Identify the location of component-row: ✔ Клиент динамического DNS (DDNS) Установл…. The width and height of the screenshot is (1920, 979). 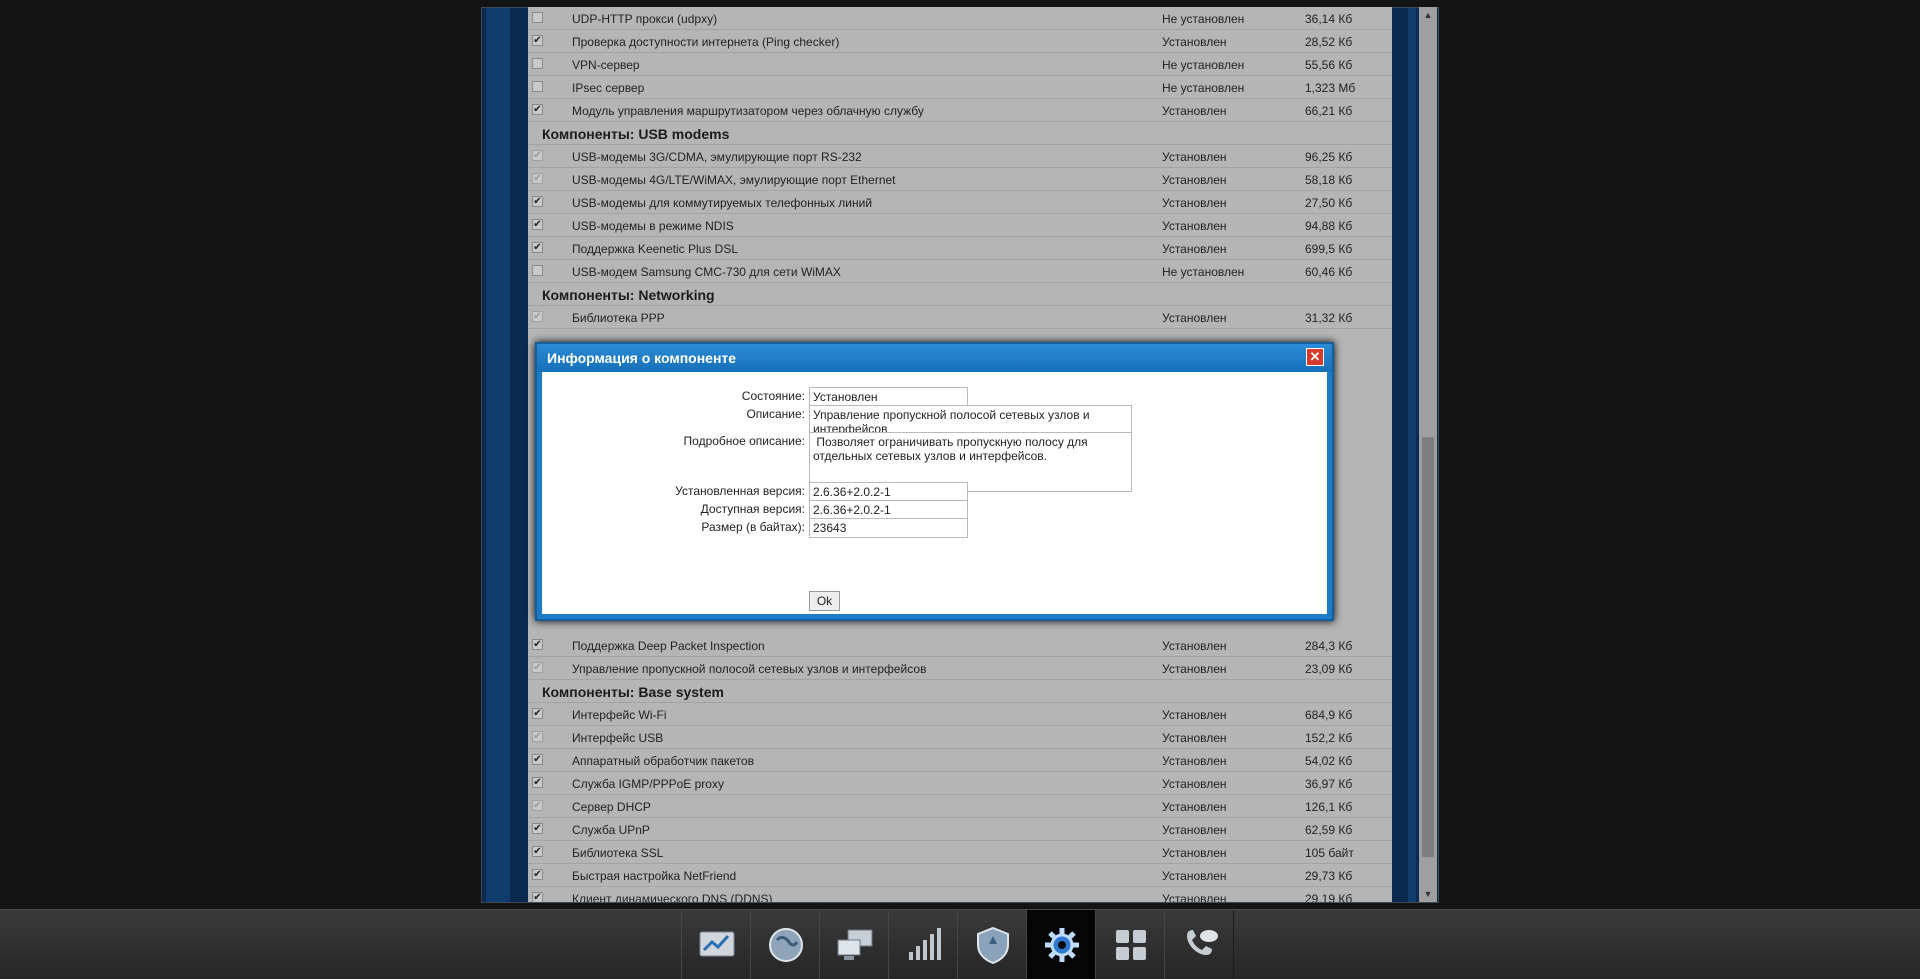
(960, 894).